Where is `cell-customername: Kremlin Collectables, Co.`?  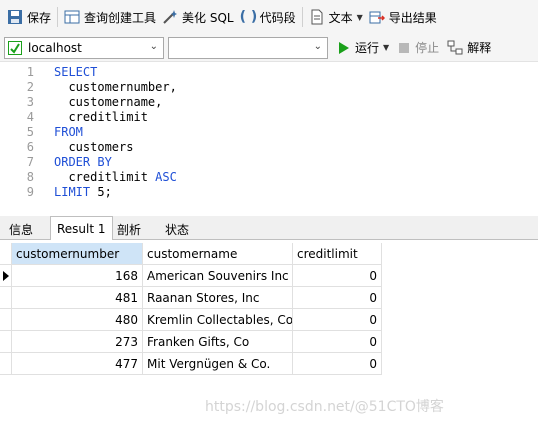
cell-customername: Kremlin Collectables, Co. is located at coordinates (218, 320).